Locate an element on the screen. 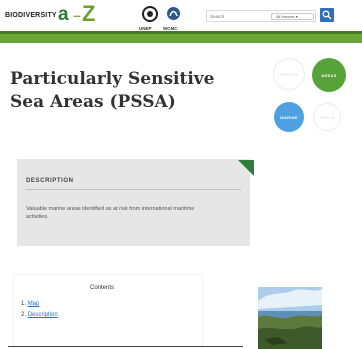 The height and width of the screenshot is (349, 362). contents-item: 1. Map is located at coordinates (30, 304).